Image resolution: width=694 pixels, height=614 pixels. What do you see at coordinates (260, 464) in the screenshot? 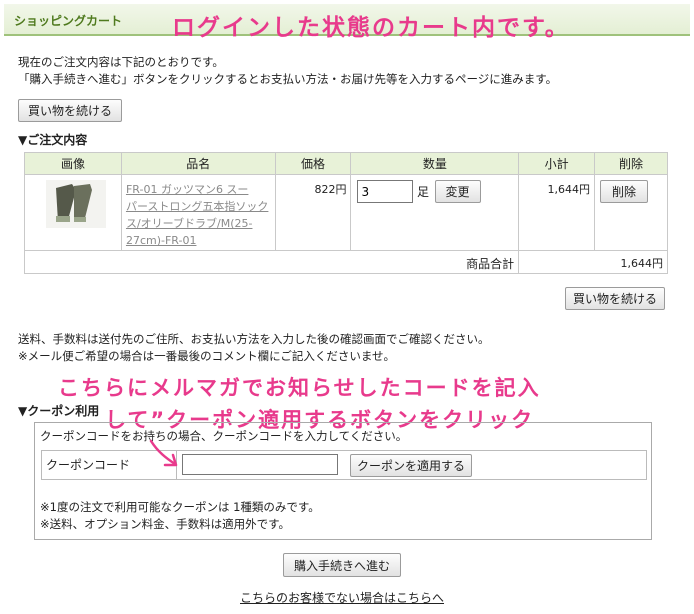
I see `coupon-code-input` at bounding box center [260, 464].